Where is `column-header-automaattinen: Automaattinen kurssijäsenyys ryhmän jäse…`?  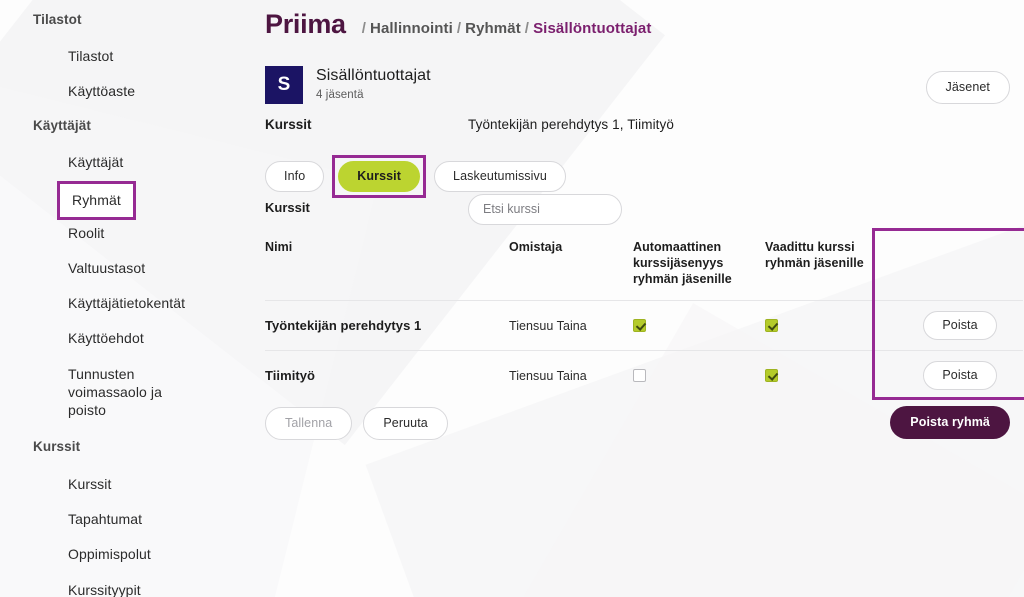
column-header-automaattinen: Automaattinen kurssijäsenyys ryhmän jäse… is located at coordinates (682, 263).